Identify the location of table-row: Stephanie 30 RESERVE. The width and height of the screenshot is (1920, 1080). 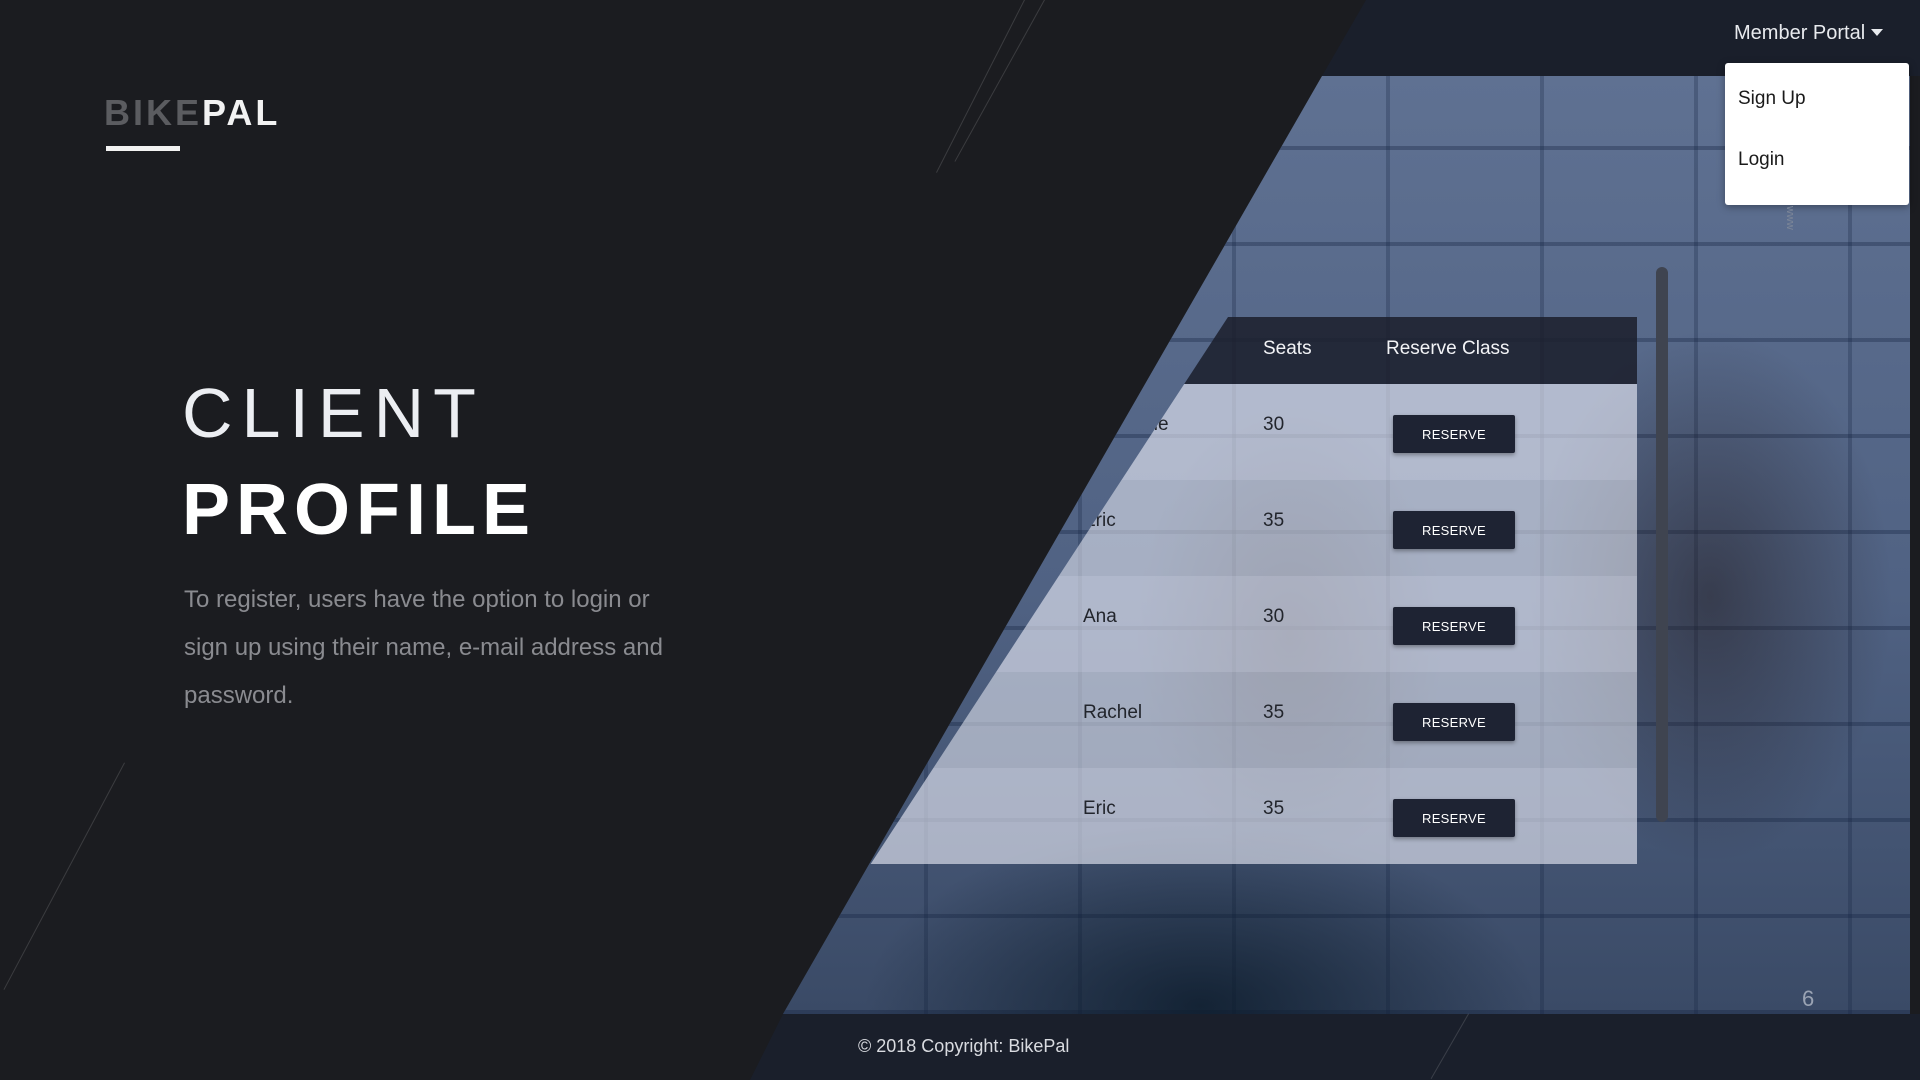
(1253, 432).